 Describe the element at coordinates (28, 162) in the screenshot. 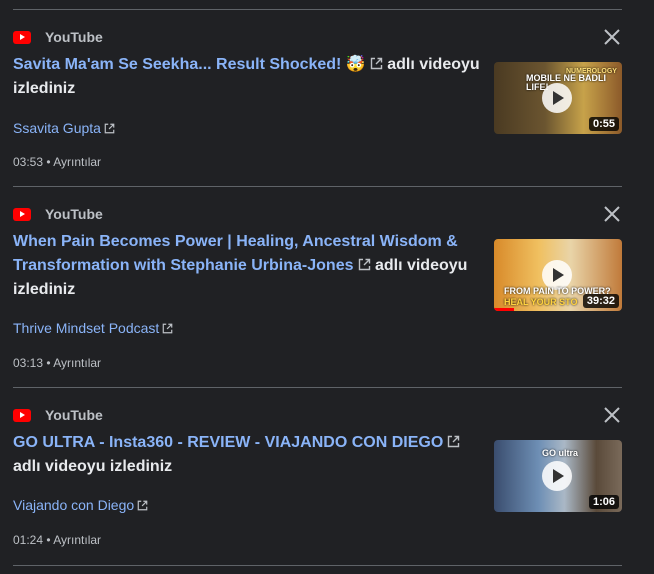

I see `activity-time: 03:53` at that location.